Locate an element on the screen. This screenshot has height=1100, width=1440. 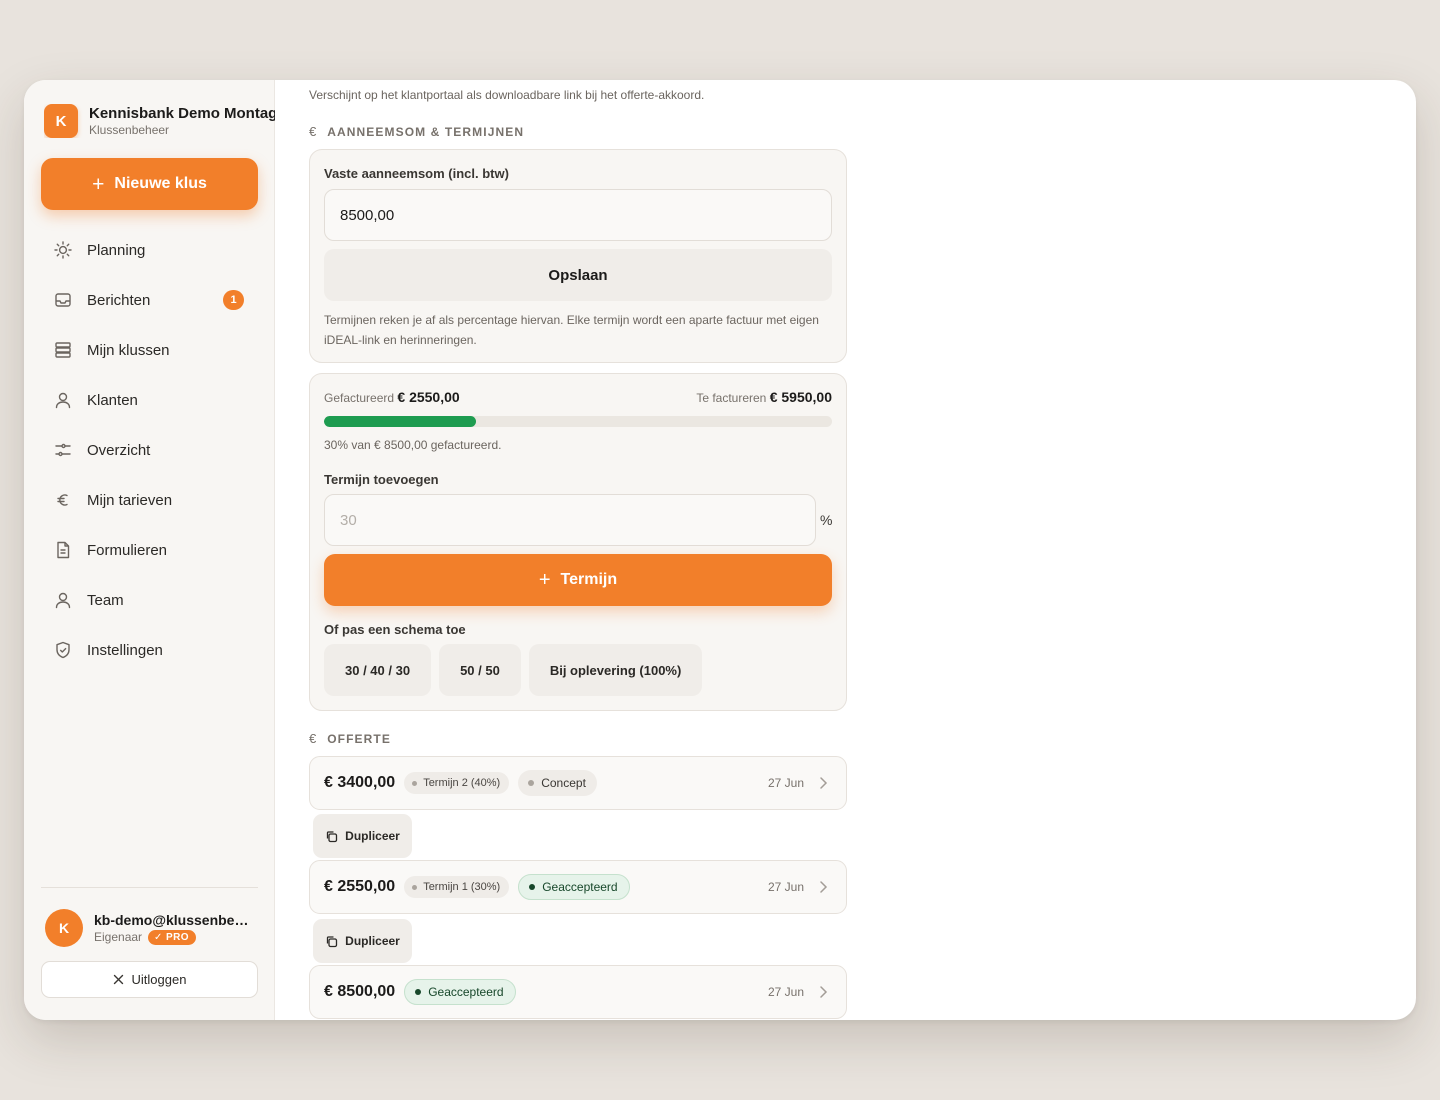
sidebar-item-berichten: Berichten 1 is located at coordinates (149, 300).